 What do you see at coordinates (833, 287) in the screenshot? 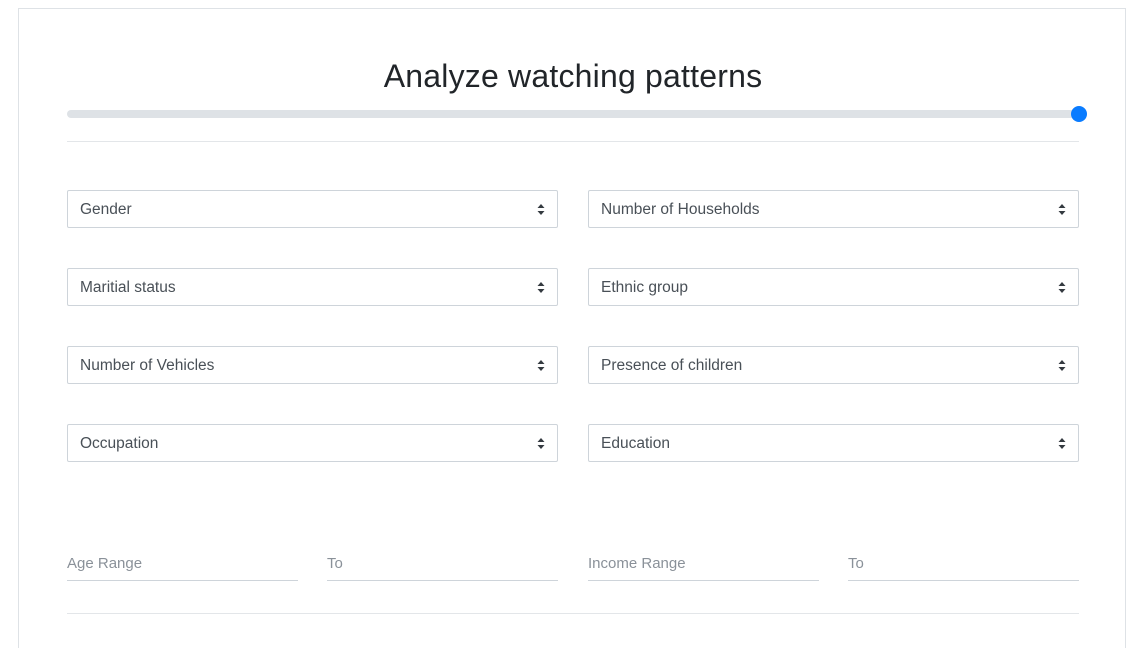
I see `ethnic-group-select: Ethnic group` at bounding box center [833, 287].